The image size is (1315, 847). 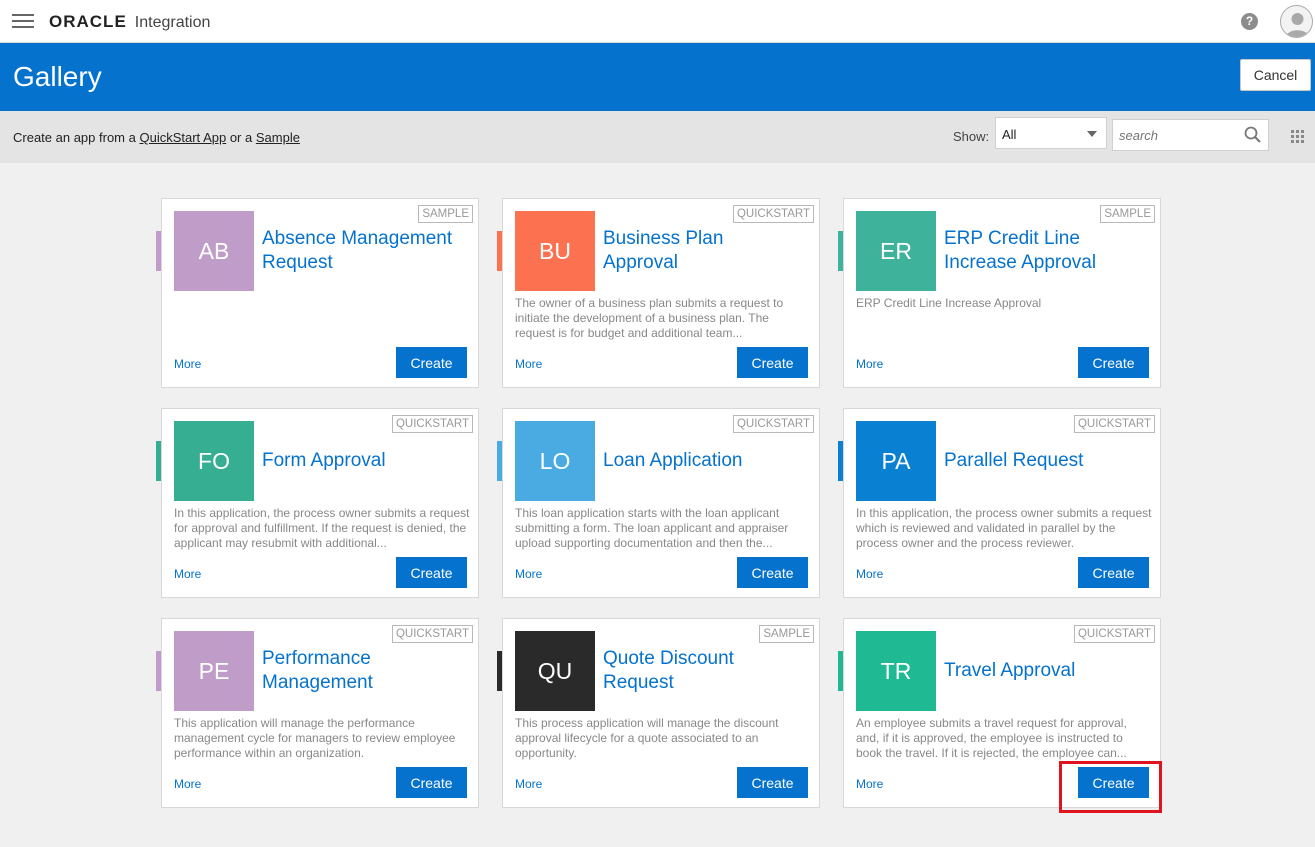 I want to click on app-icon-tile: ER, so click(x=896, y=251).